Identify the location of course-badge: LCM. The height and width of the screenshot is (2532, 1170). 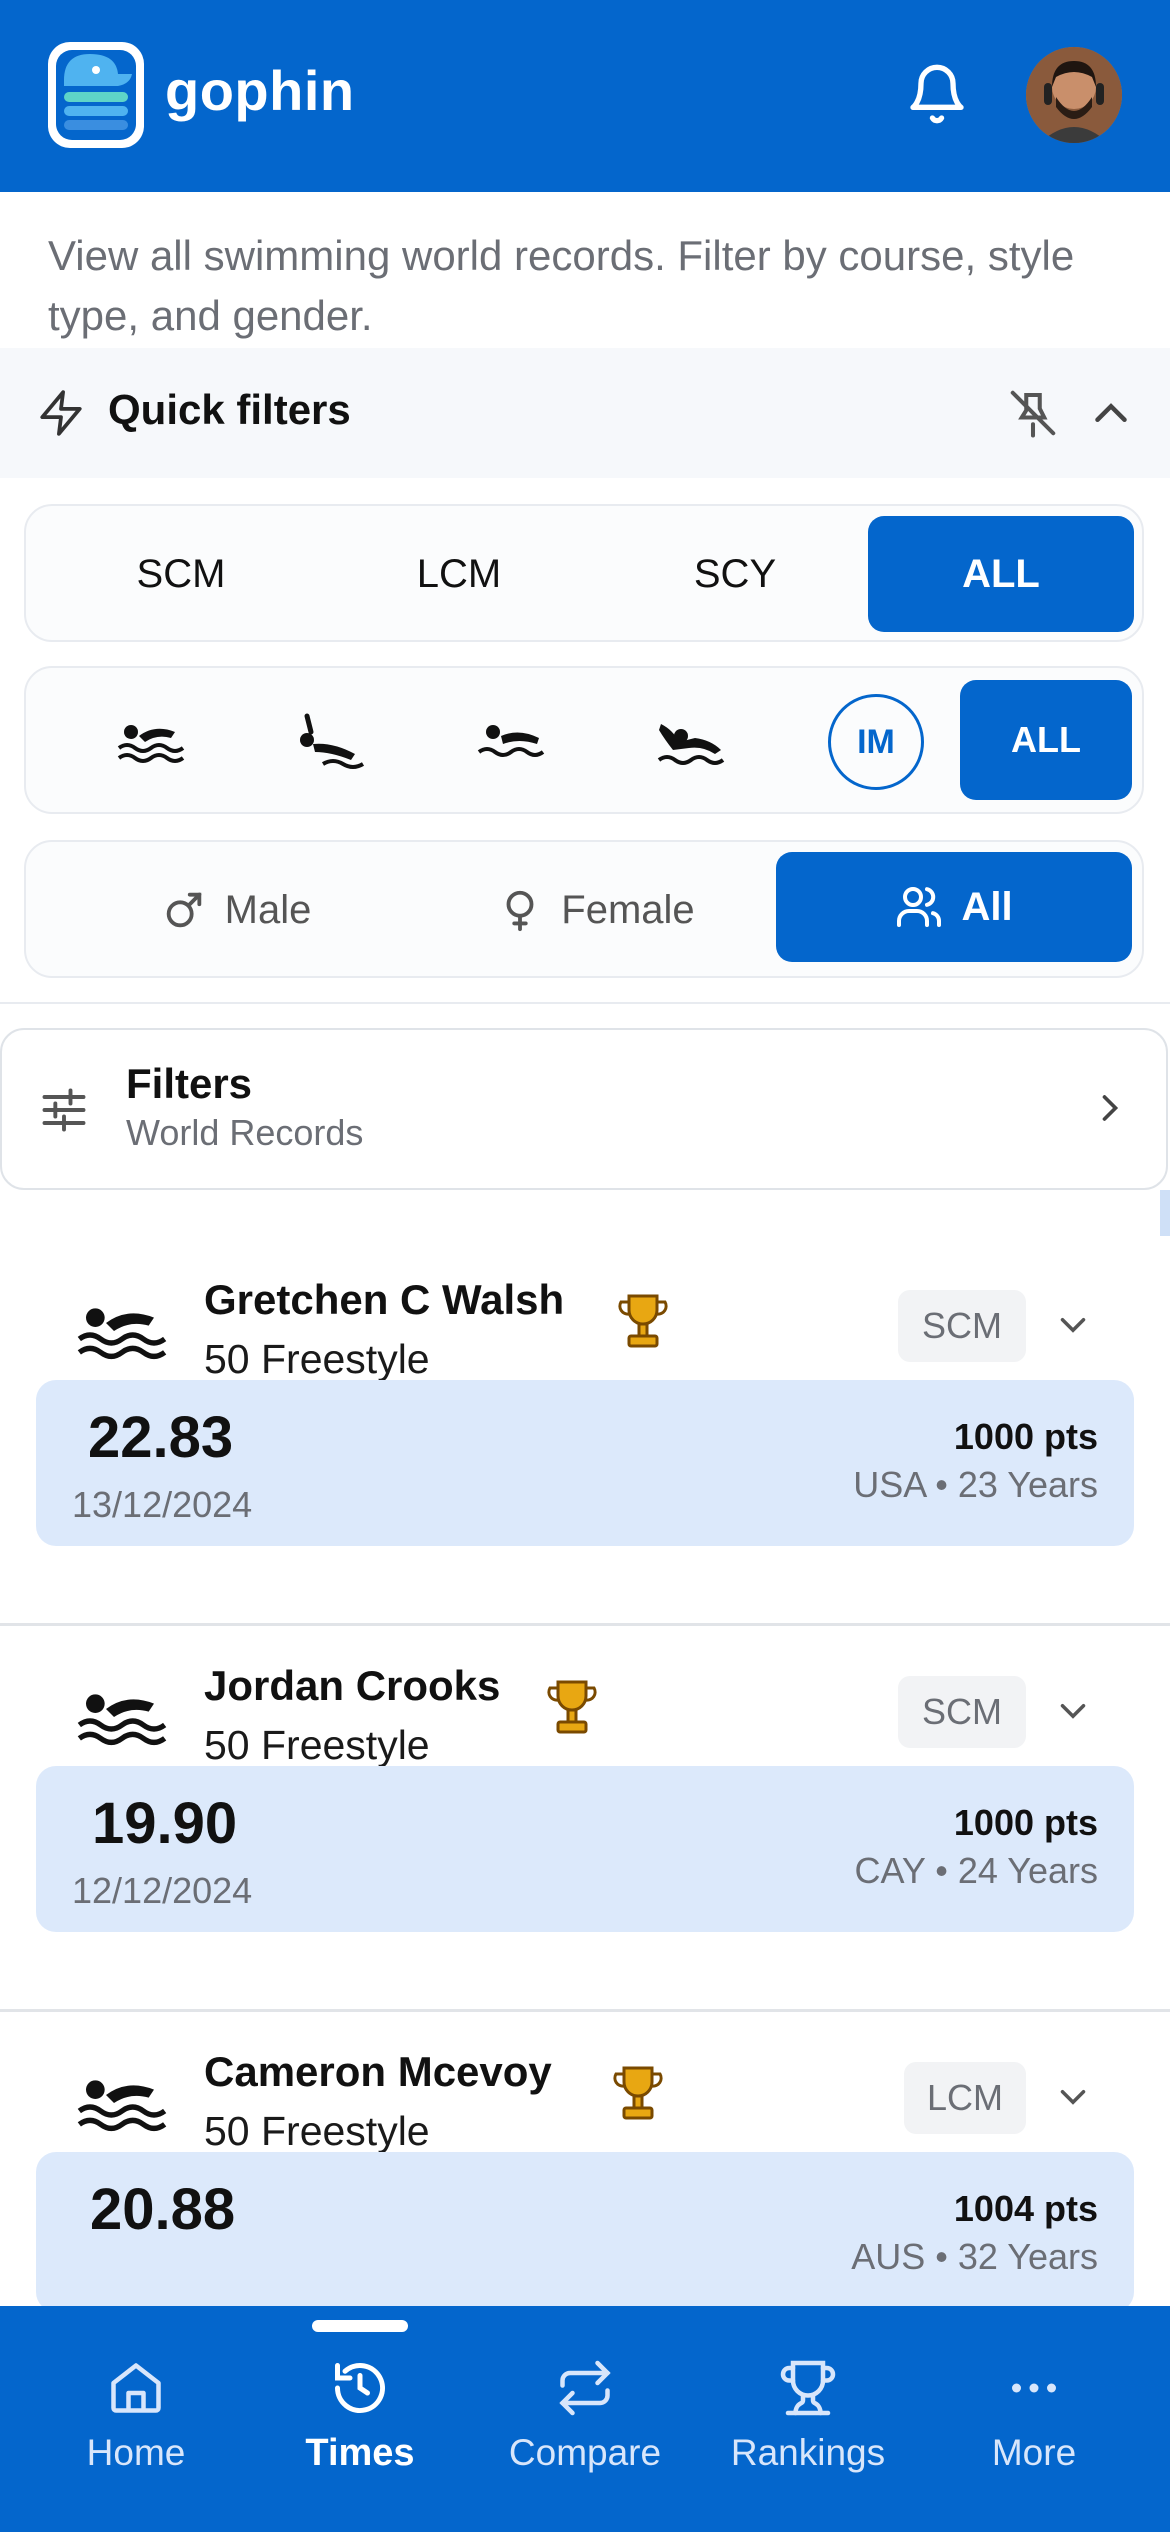
(965, 2098).